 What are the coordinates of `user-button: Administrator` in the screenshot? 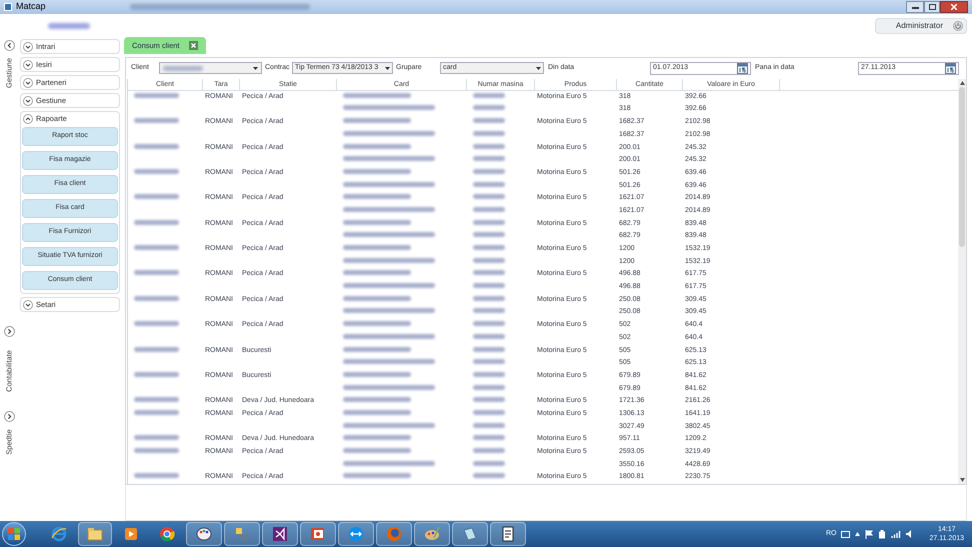 It's located at (921, 26).